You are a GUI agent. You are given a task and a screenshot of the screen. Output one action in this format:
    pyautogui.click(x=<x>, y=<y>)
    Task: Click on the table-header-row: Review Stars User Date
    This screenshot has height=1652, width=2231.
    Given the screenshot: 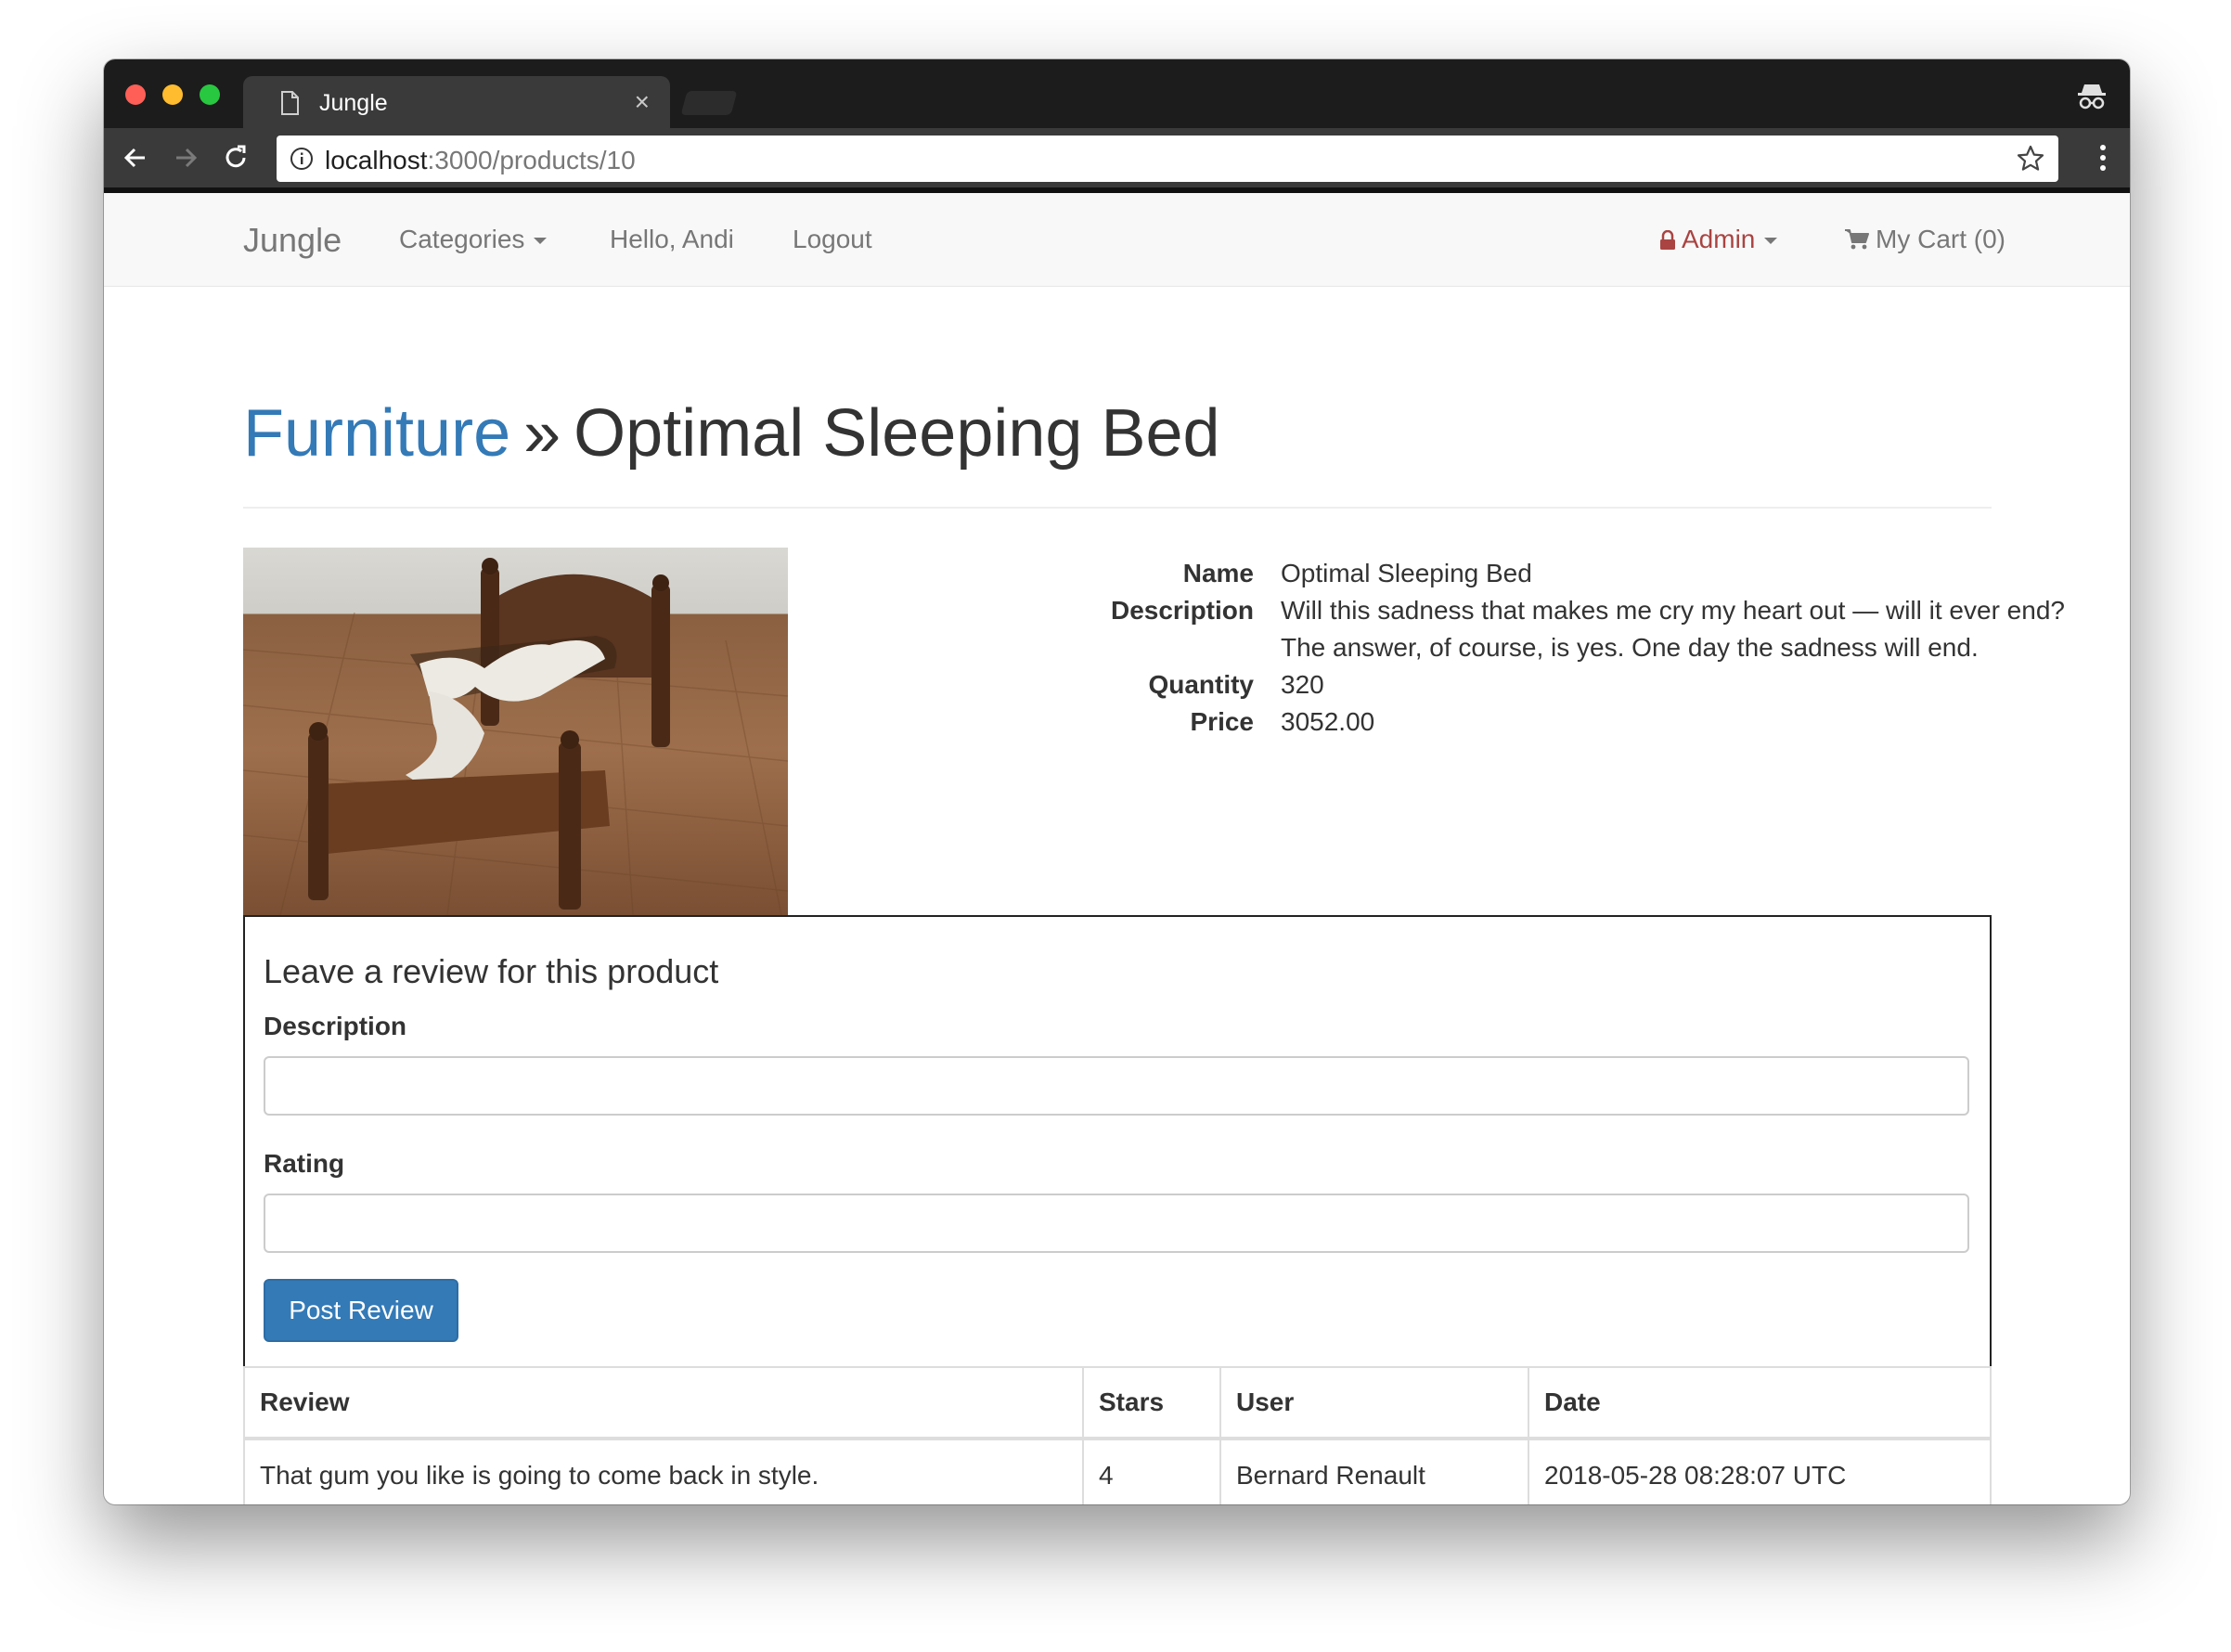 What is the action you would take?
    pyautogui.click(x=1117, y=1403)
    